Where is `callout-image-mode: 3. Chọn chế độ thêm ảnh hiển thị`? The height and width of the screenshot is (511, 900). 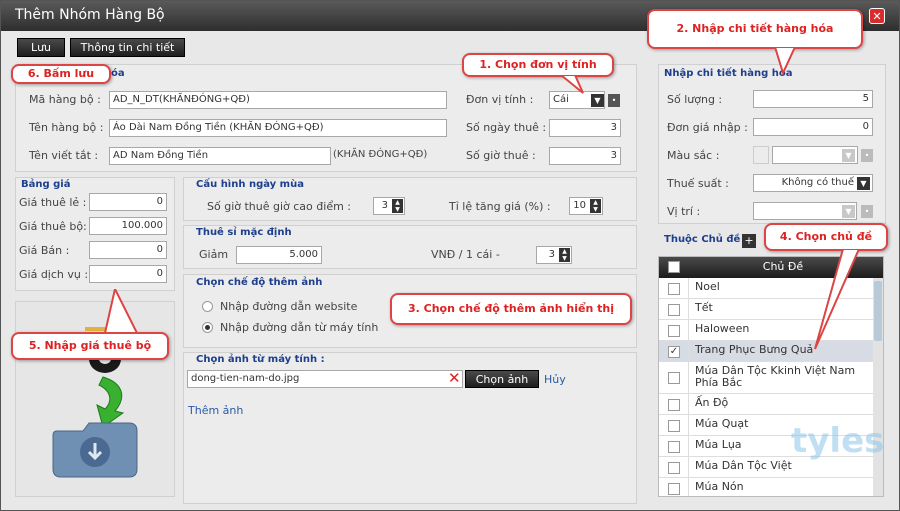
callout-image-mode: 3. Chọn chế độ thêm ảnh hiển thị is located at coordinates (511, 309).